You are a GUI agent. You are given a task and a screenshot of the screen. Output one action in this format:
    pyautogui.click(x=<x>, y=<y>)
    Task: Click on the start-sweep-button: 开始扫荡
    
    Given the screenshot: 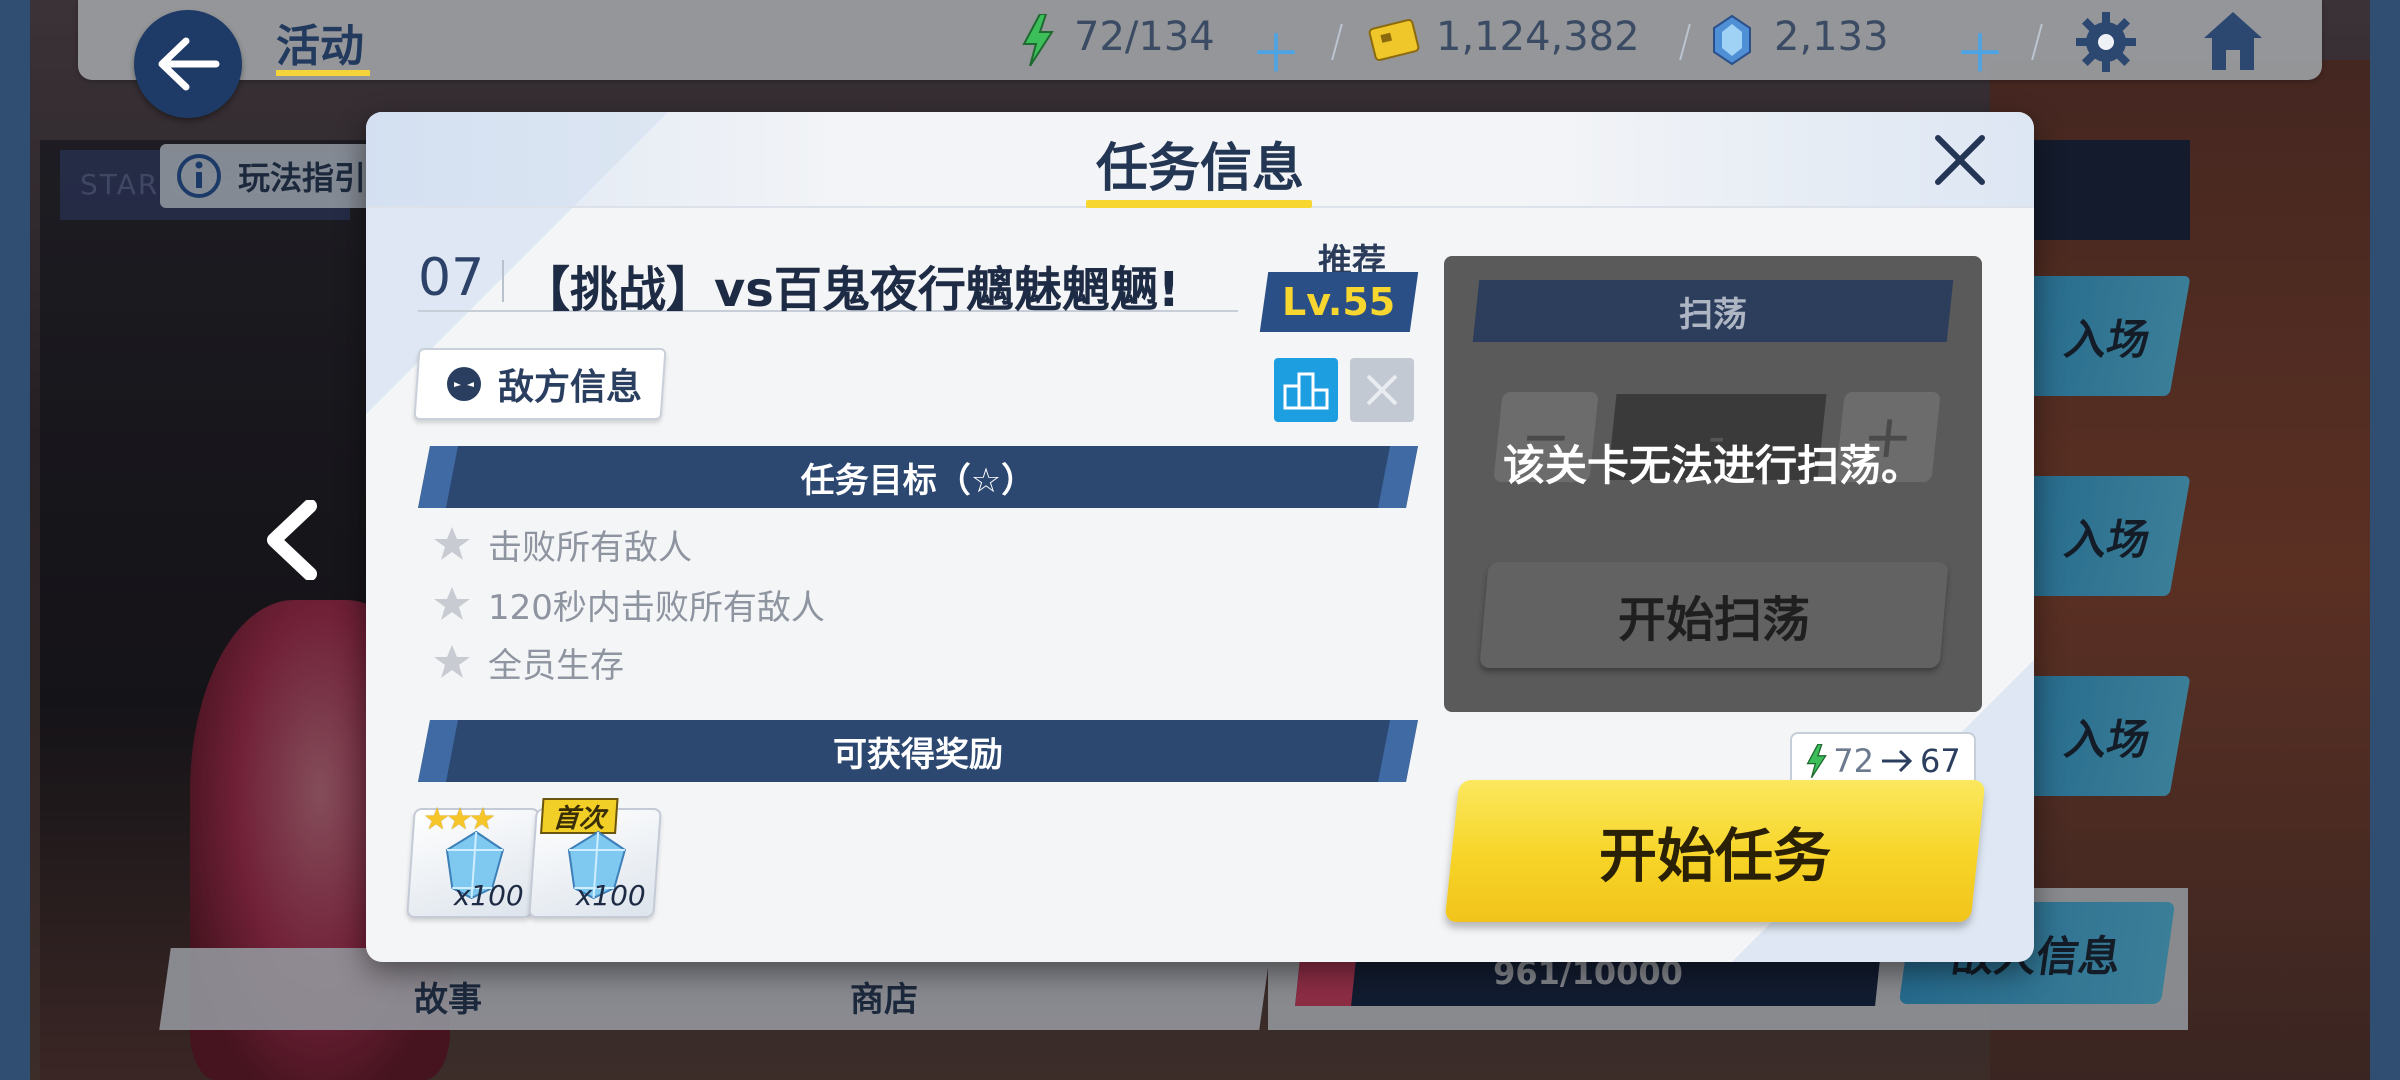 What is the action you would take?
    pyautogui.click(x=1714, y=615)
    